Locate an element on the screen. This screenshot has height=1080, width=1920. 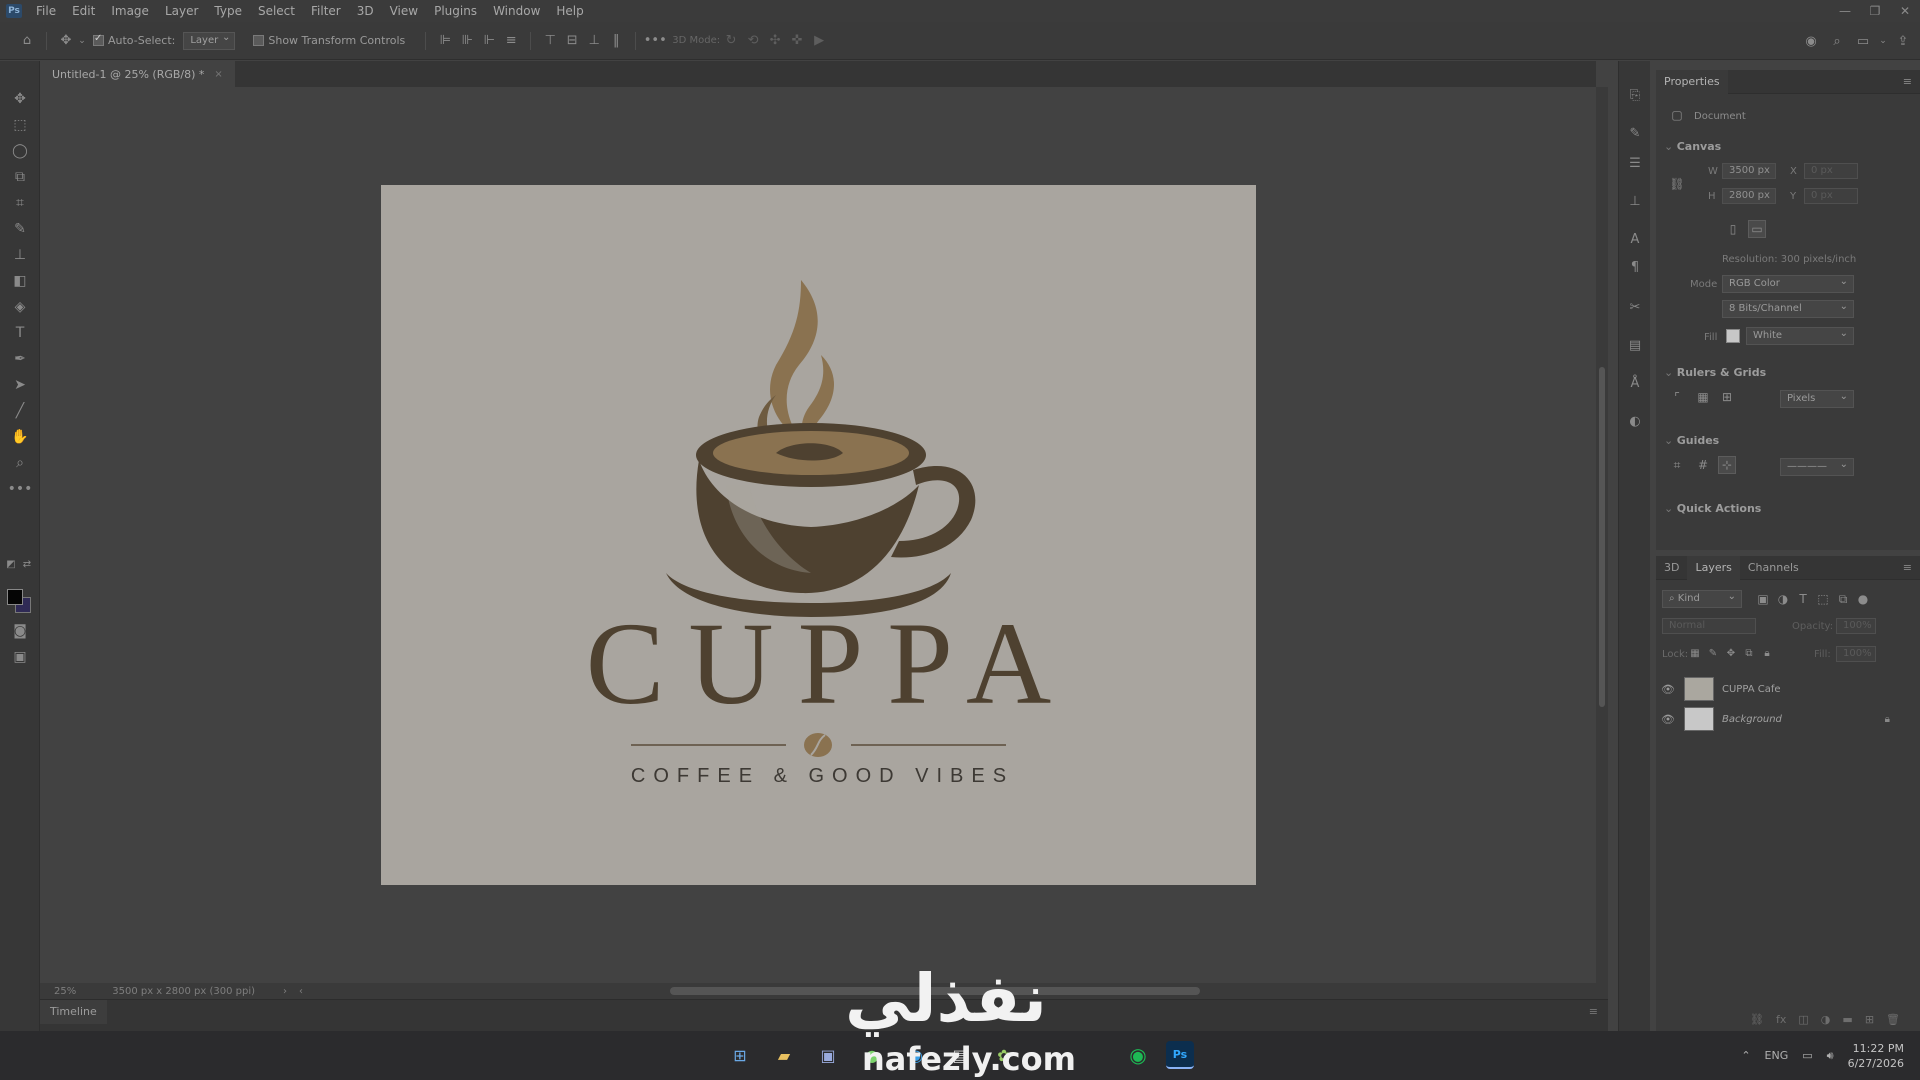
height-field: 2800 px is located at coordinates (1749, 196).